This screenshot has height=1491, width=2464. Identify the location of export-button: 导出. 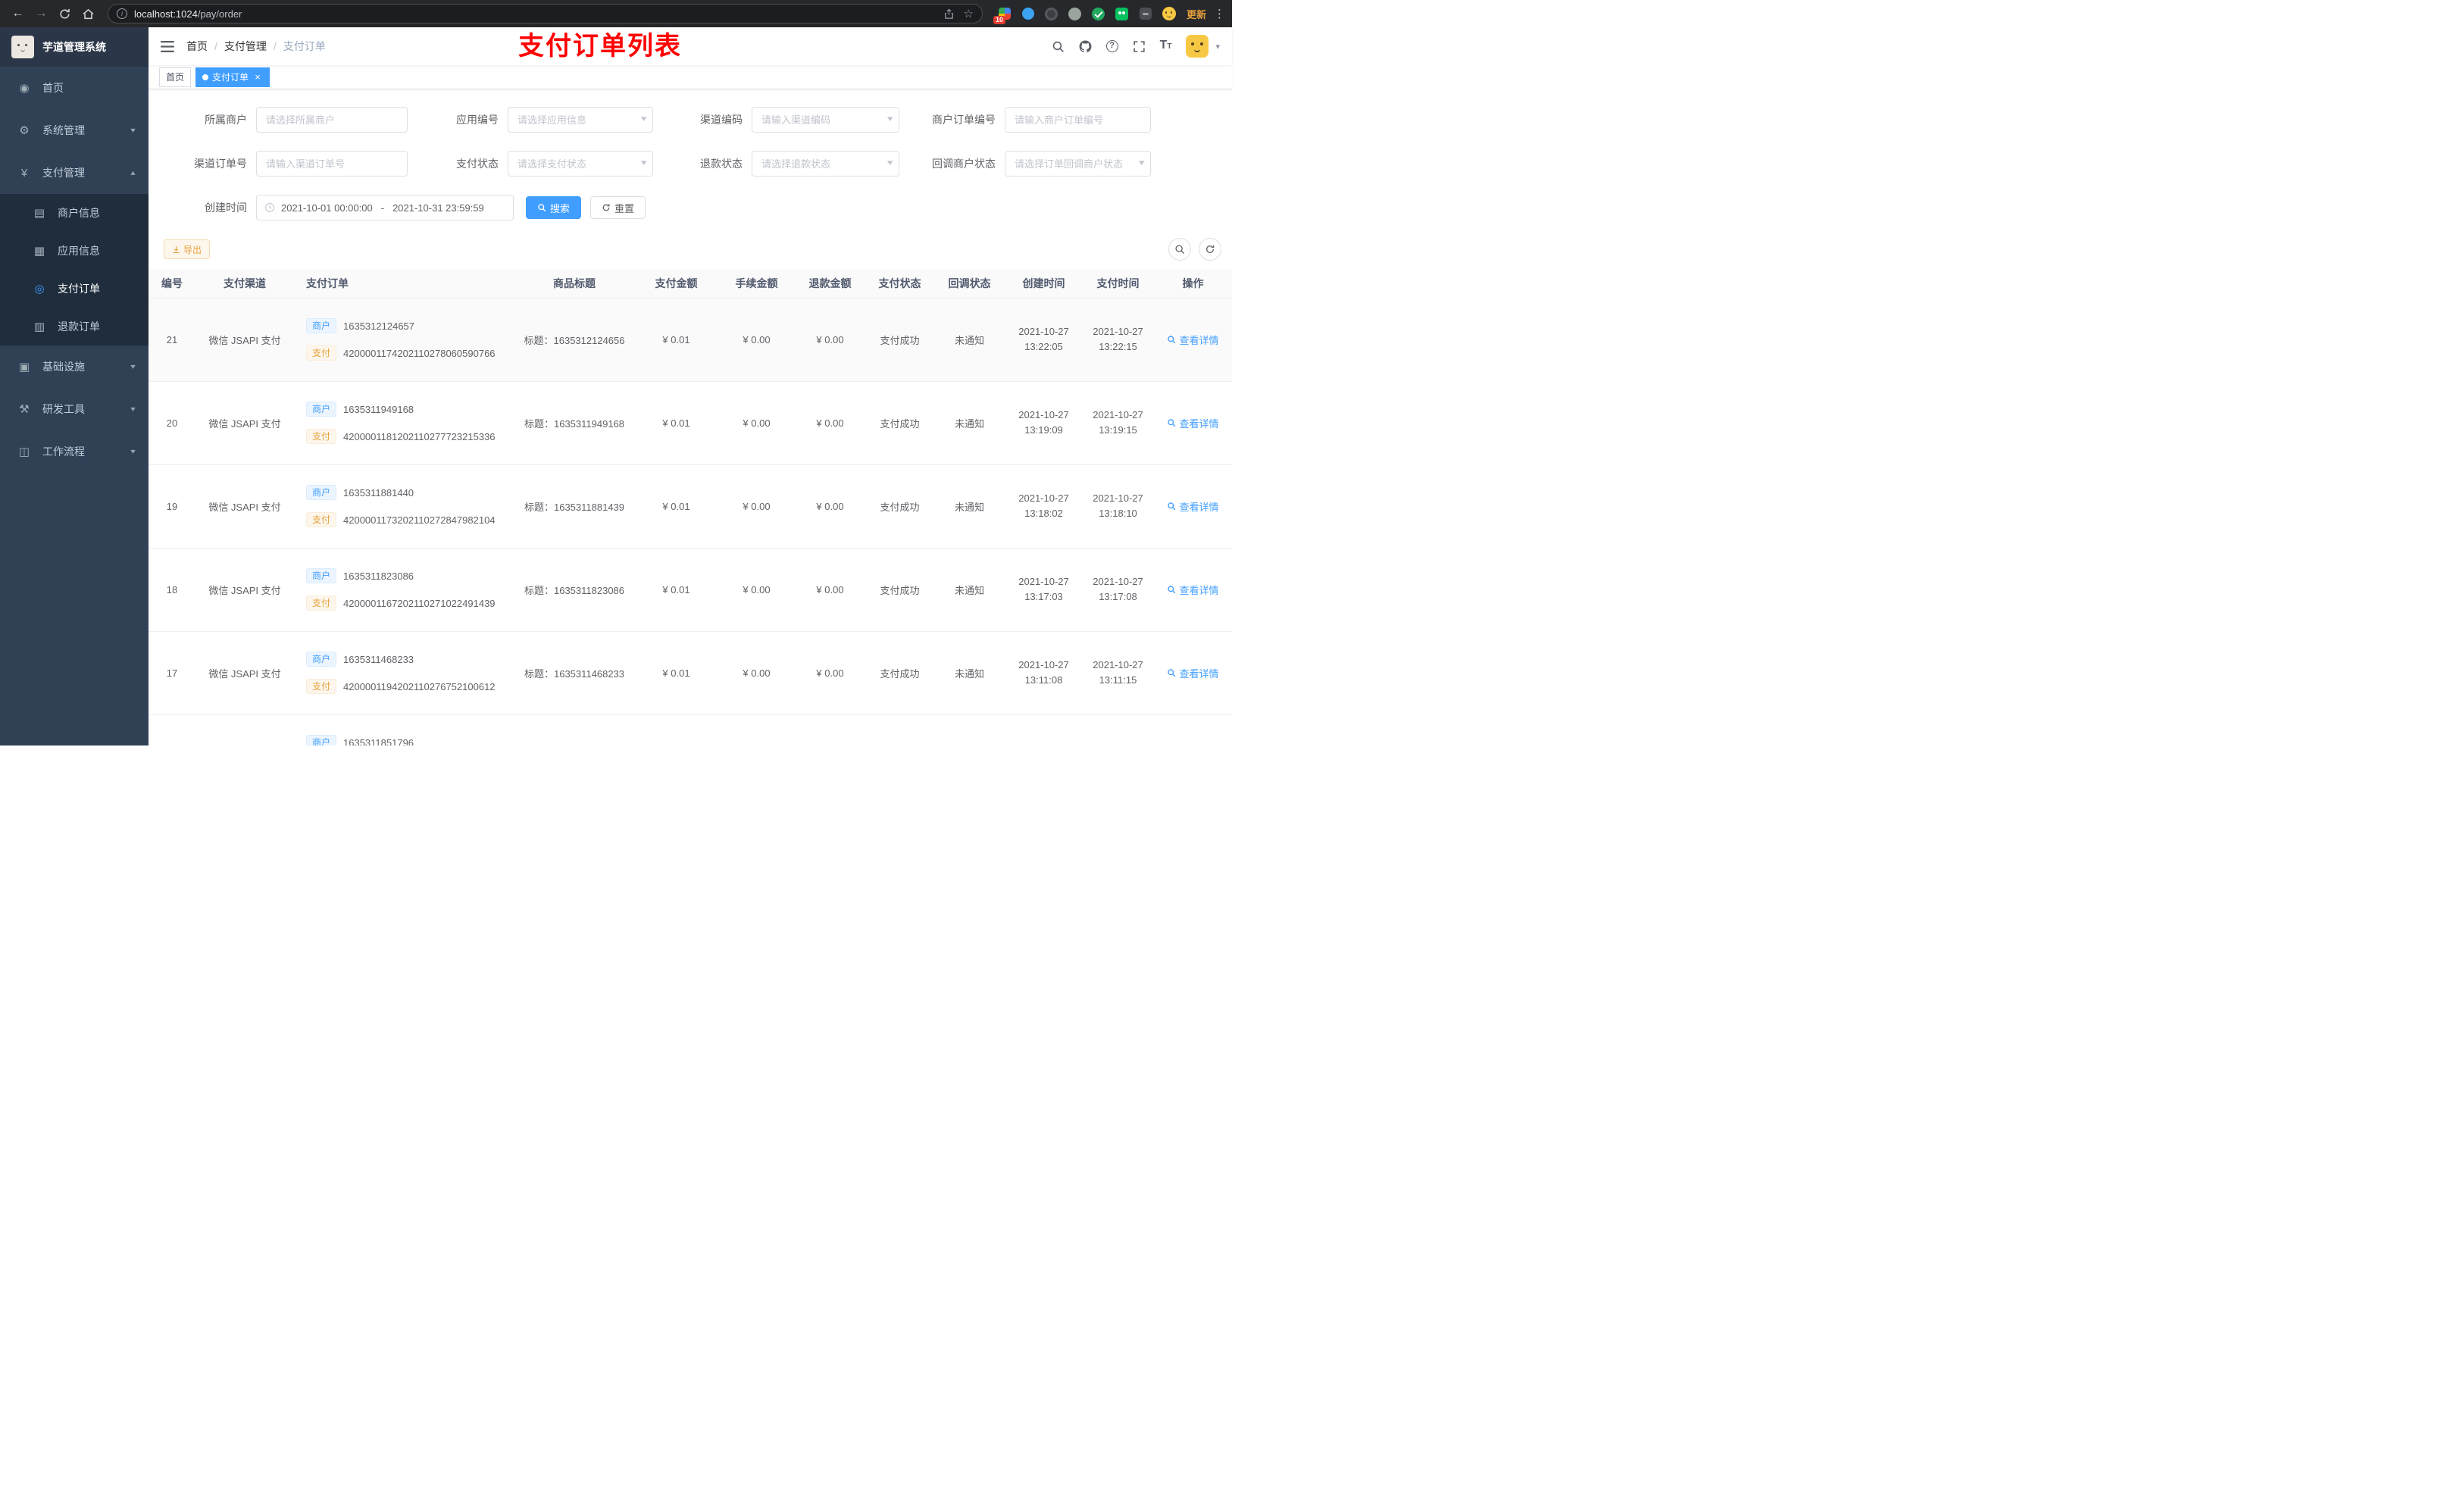
(187, 249).